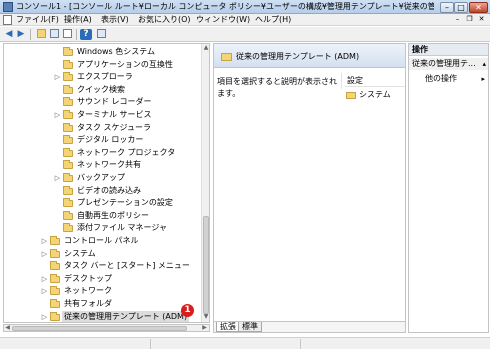 Image resolution: width=490 pixels, height=349 pixels. Describe the element at coordinates (484, 64) in the screenshot. I see `collapse-icon: ▴` at that location.